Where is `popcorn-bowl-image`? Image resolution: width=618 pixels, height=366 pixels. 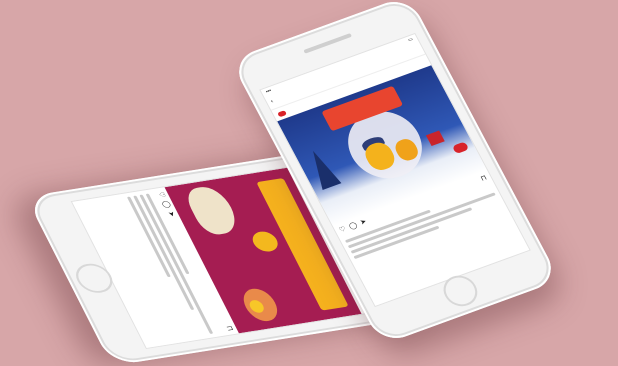 popcorn-bowl-image is located at coordinates (212, 210).